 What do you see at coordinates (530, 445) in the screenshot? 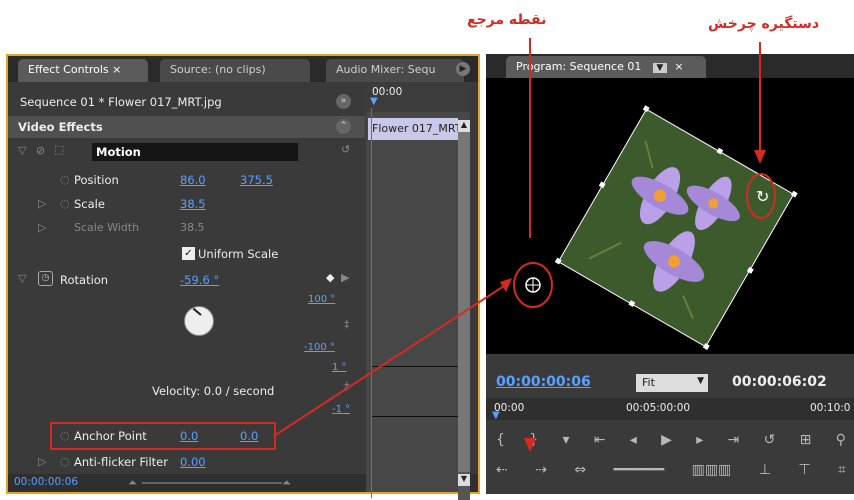
I see `anchor-arrowhead-up` at bounding box center [530, 445].